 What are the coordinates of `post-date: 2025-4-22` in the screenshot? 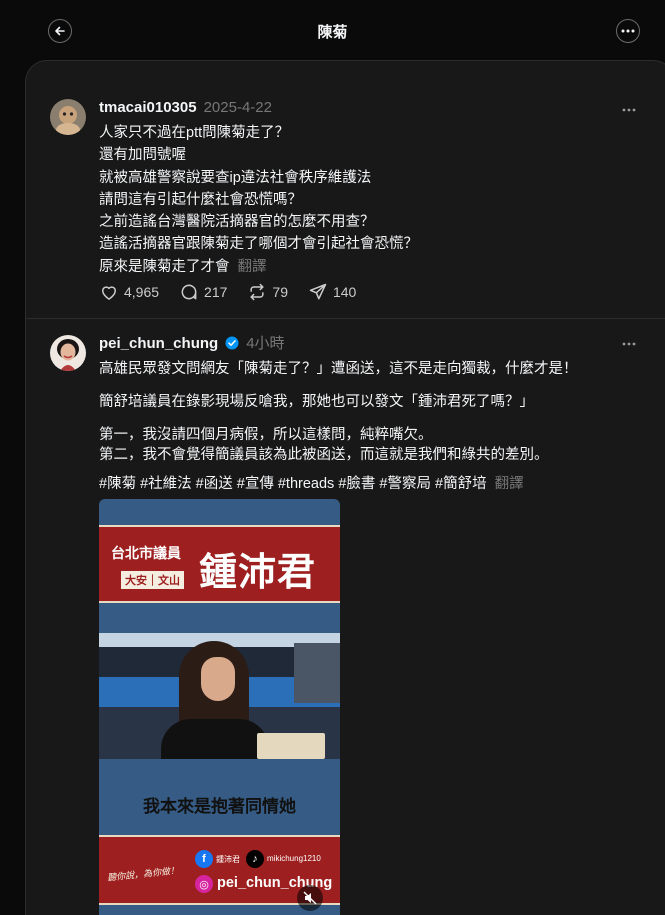 It's located at (237, 107).